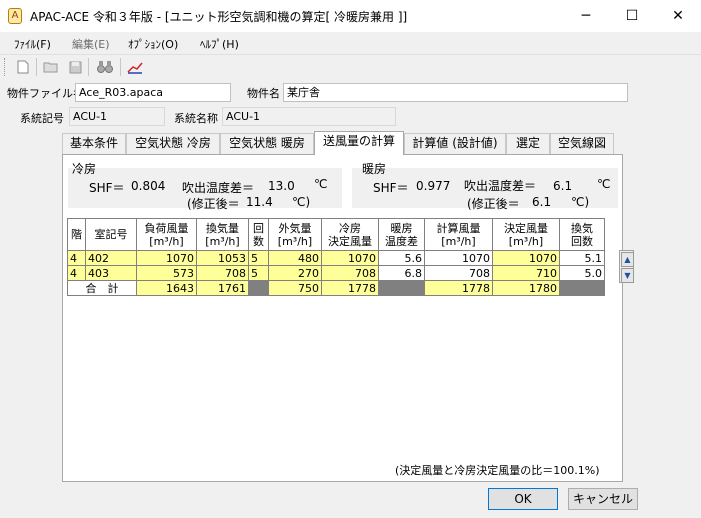  I want to click on header-load-airflow: 負荷風量 [m³/h], so click(166, 234).